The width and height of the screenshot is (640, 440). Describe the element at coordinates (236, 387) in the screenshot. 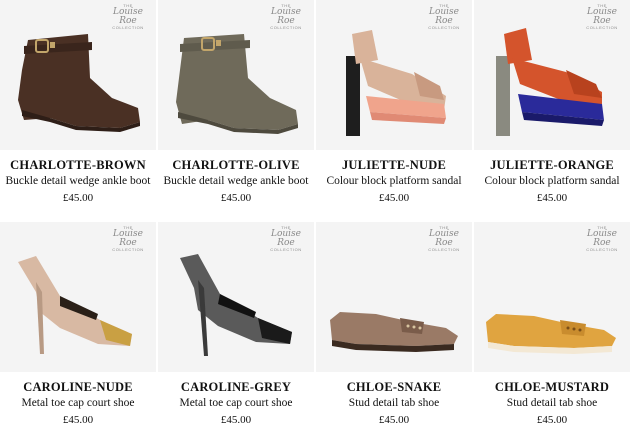

I see `product-name: CAROLINE-GREY` at that location.